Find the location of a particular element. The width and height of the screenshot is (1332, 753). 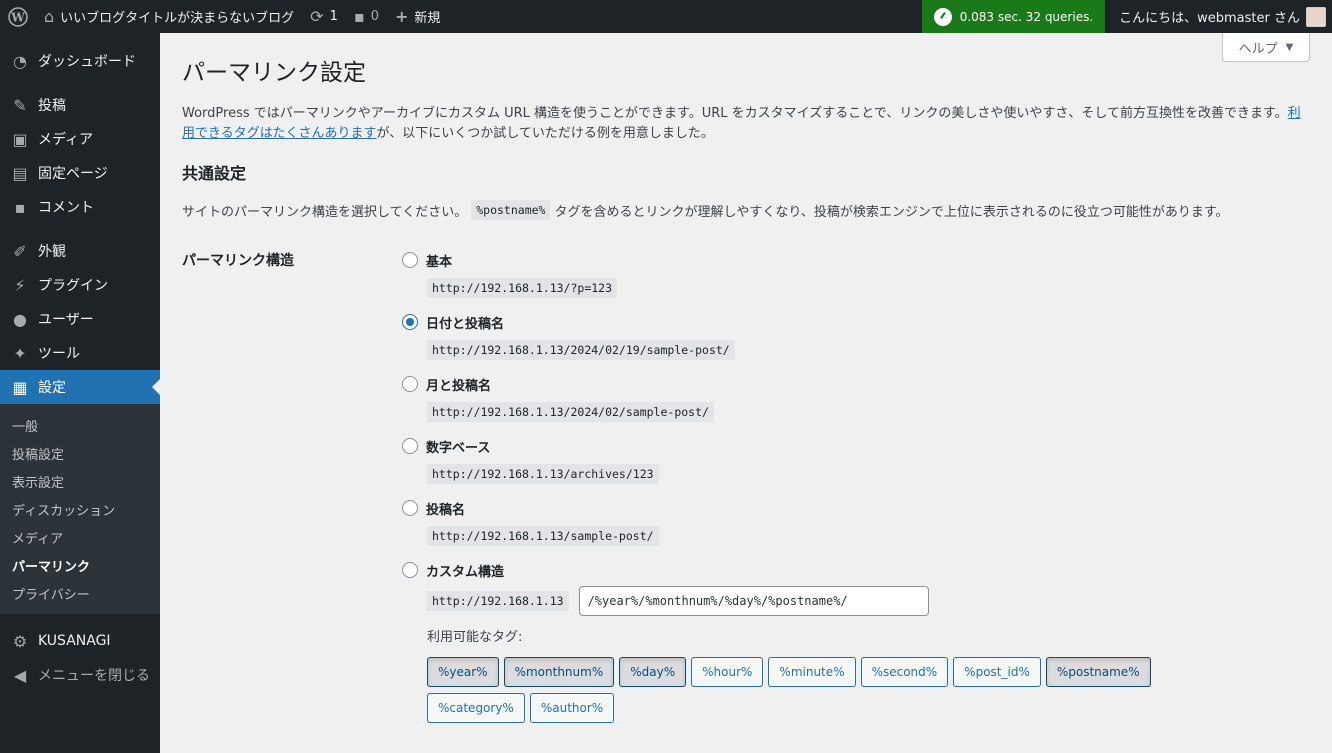

settings-icon: ▦ is located at coordinates (20, 387).